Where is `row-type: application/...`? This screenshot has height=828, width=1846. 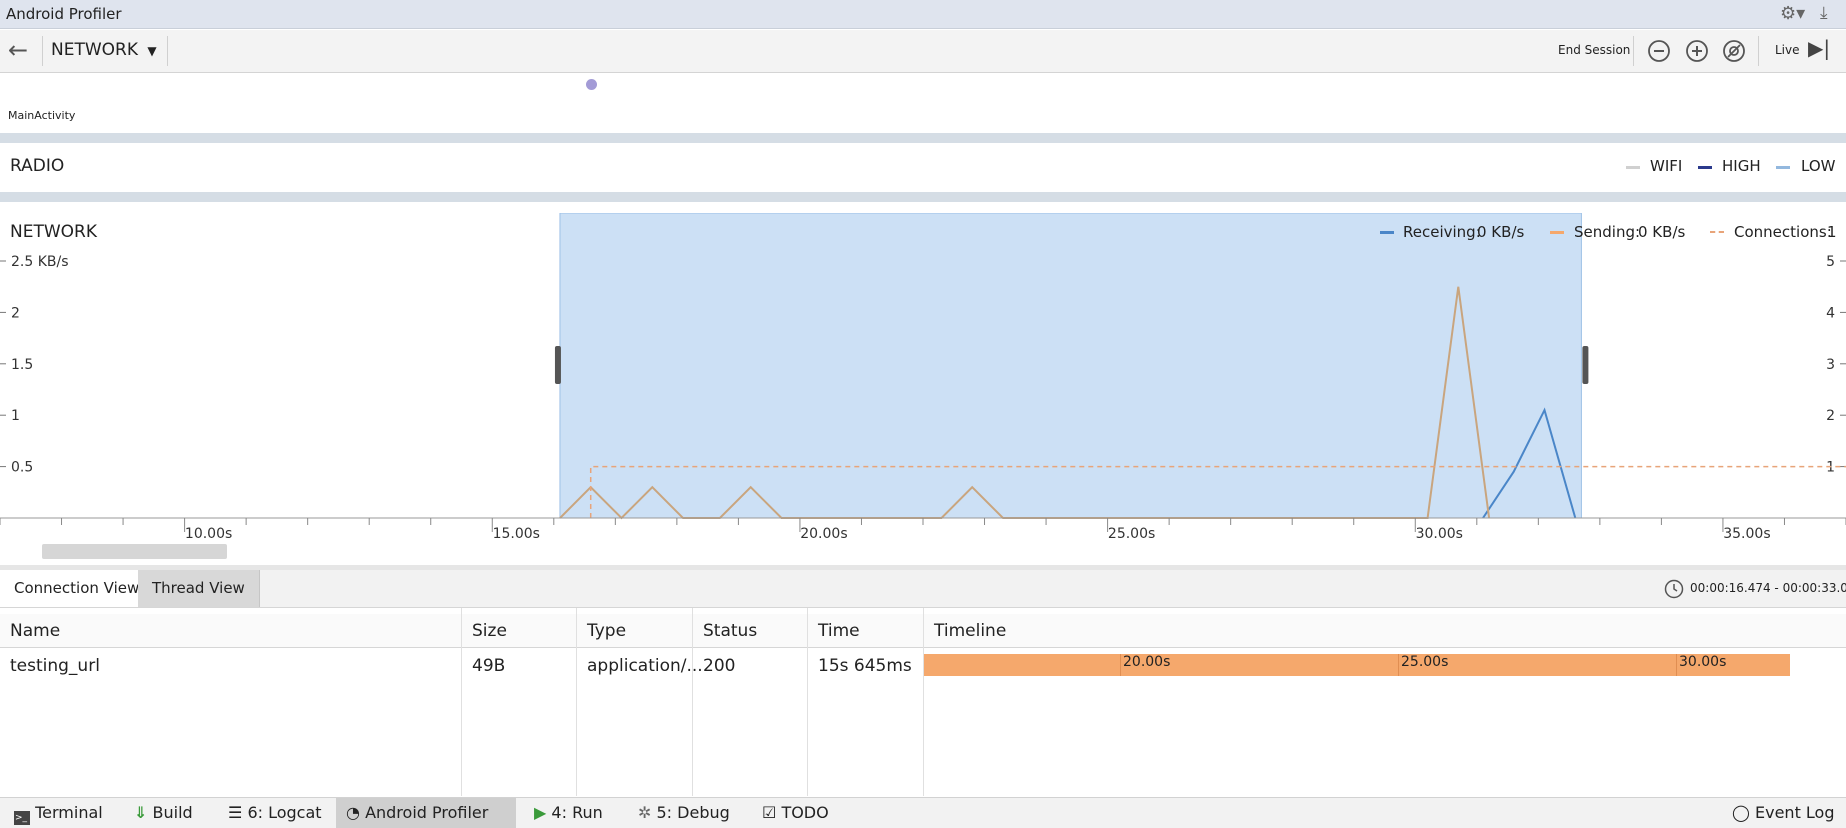
row-type: application/... is located at coordinates (645, 666).